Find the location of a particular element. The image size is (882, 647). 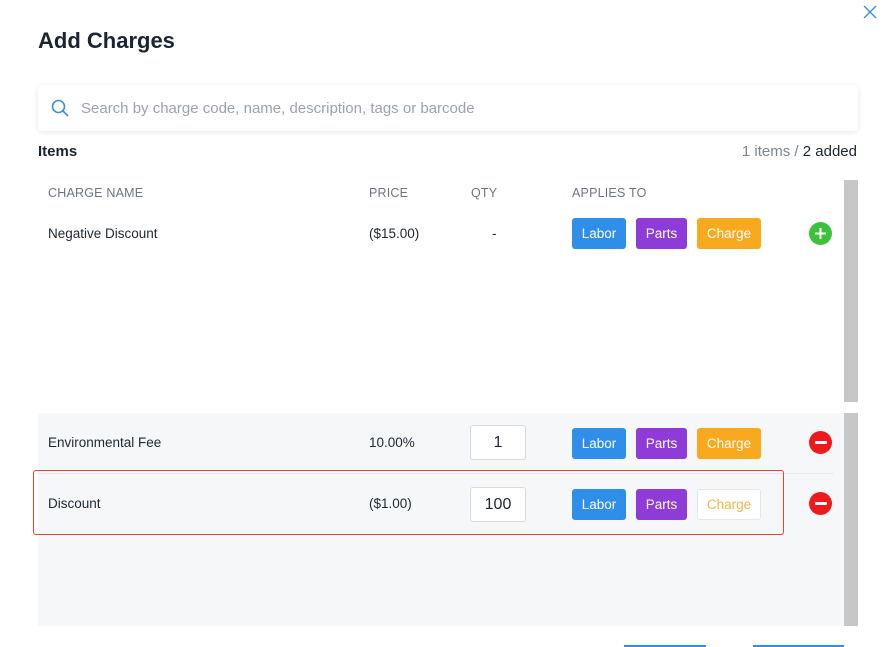

items-count-text: 1 items / is located at coordinates (770, 151).